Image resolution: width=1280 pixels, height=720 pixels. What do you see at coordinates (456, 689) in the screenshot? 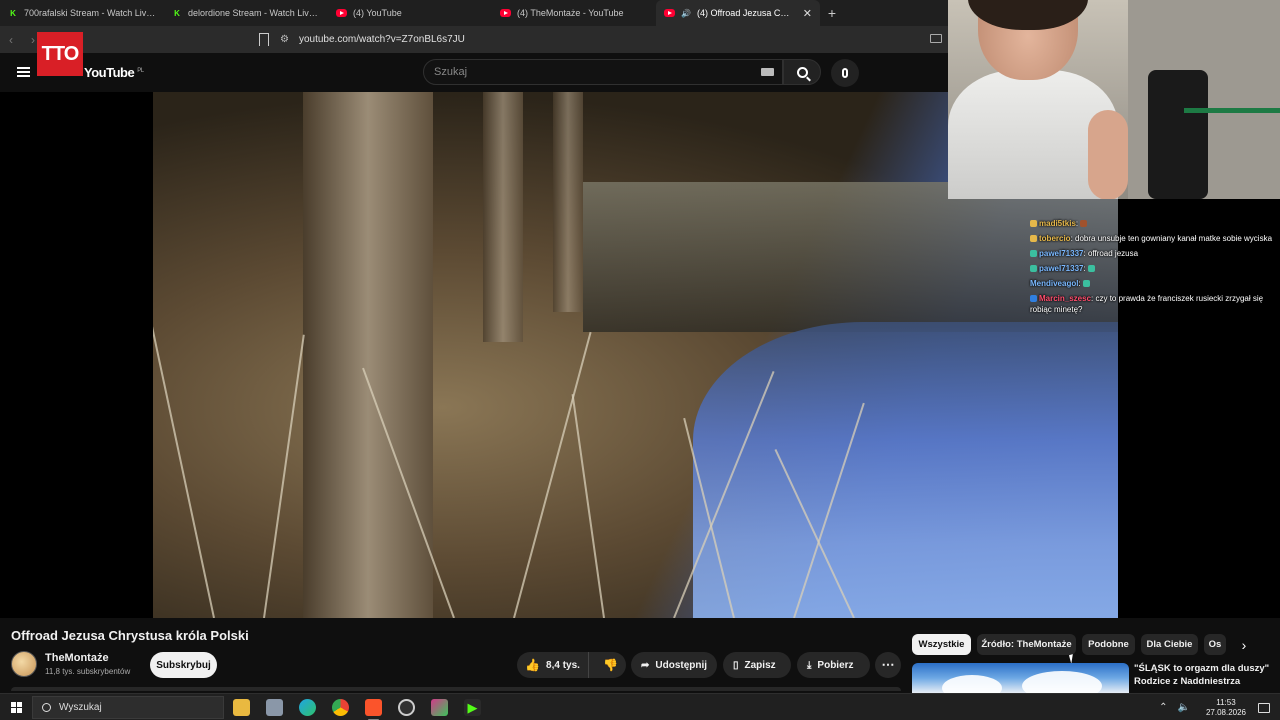
I see `description-box` at bounding box center [456, 689].